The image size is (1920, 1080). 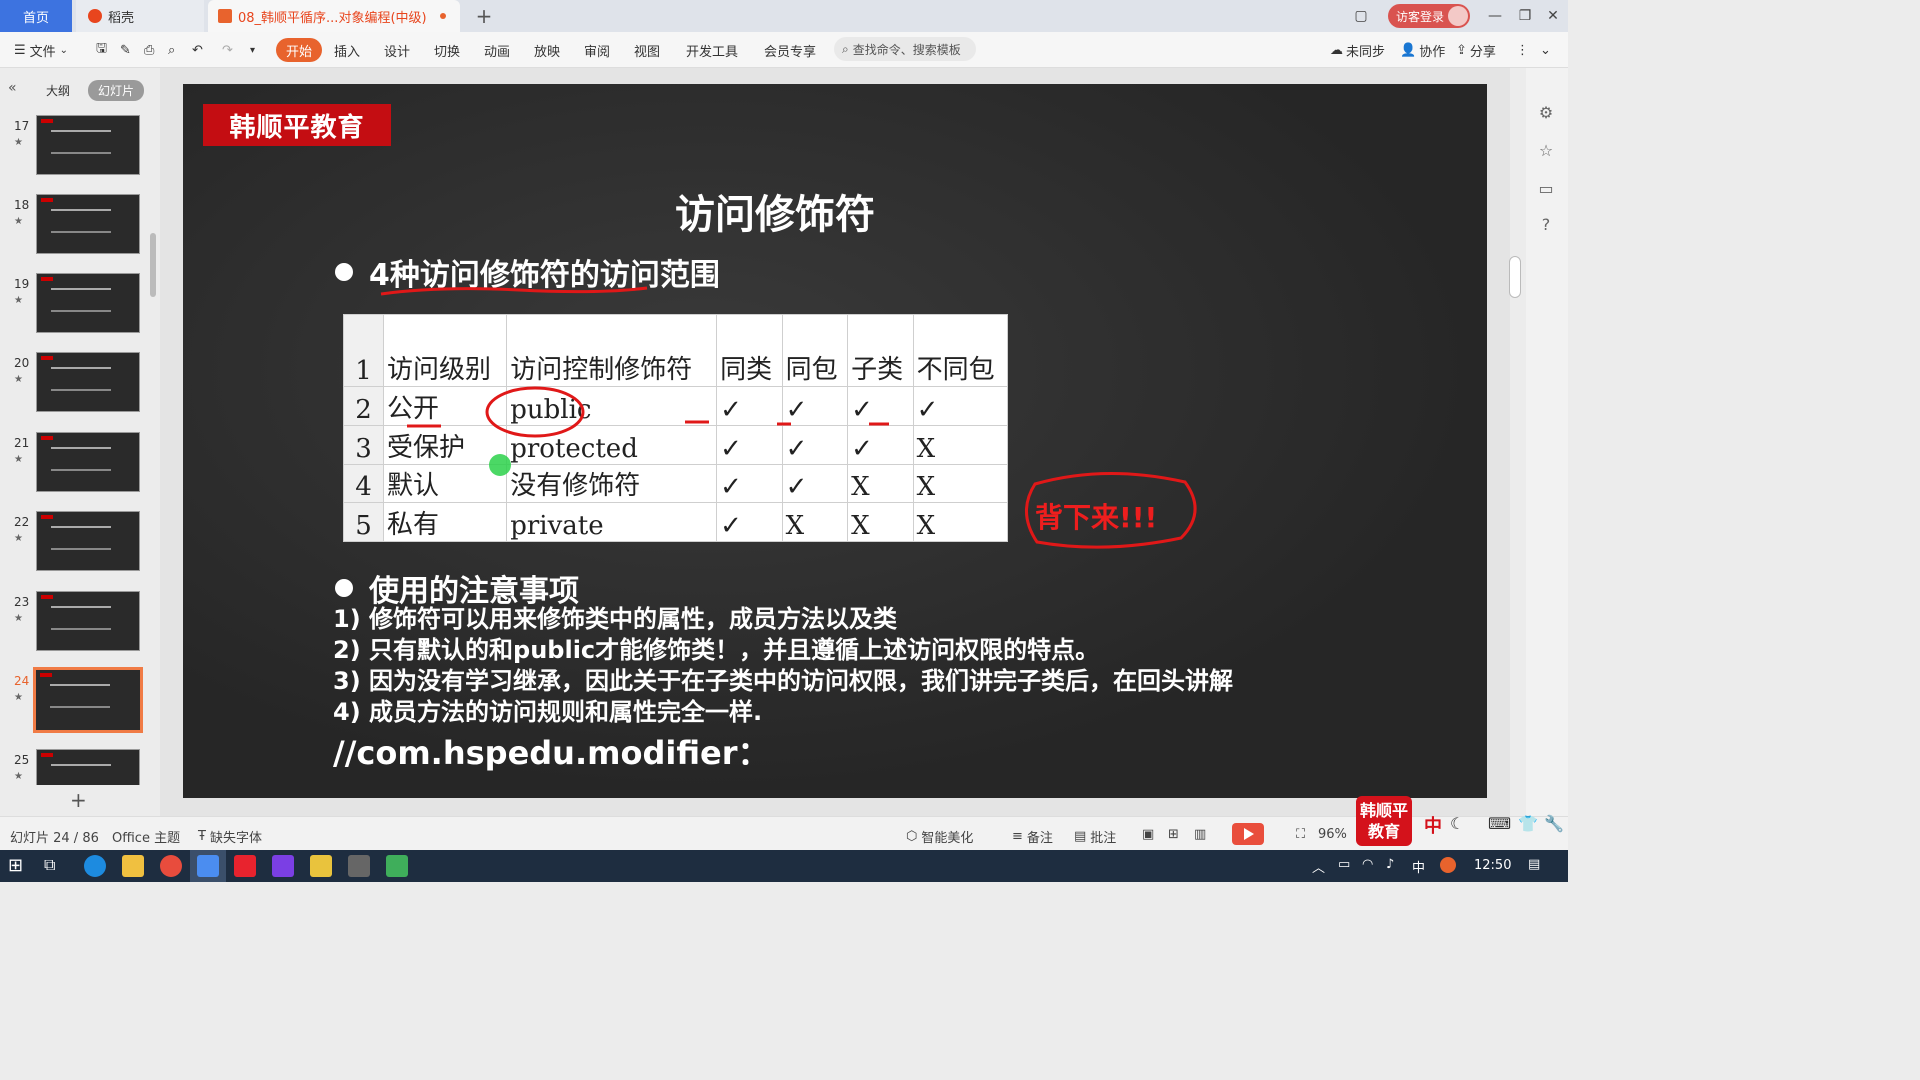 I want to click on tab-home: 首页, so click(x=36, y=16).